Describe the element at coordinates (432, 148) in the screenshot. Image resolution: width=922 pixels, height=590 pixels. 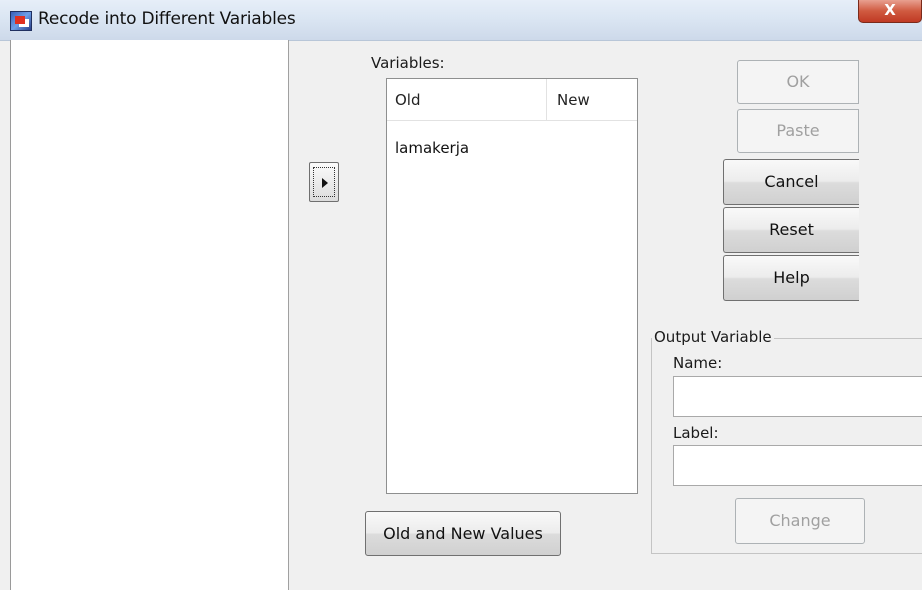
I see `variable-row-old-value: lamakerja` at that location.